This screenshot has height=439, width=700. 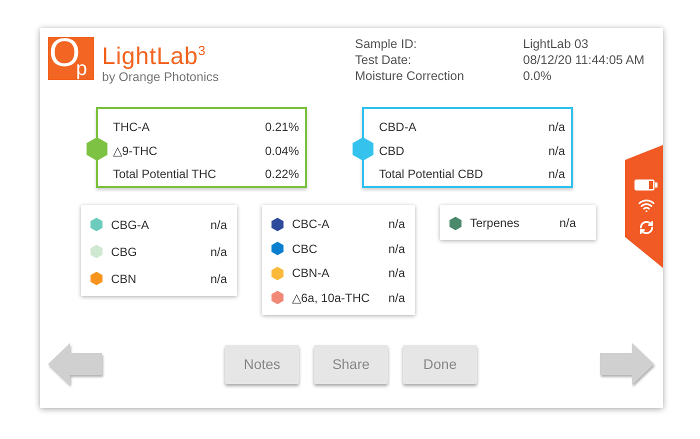 I want to click on info-value: 08/12/20 11:44:05 AM, so click(x=584, y=60).